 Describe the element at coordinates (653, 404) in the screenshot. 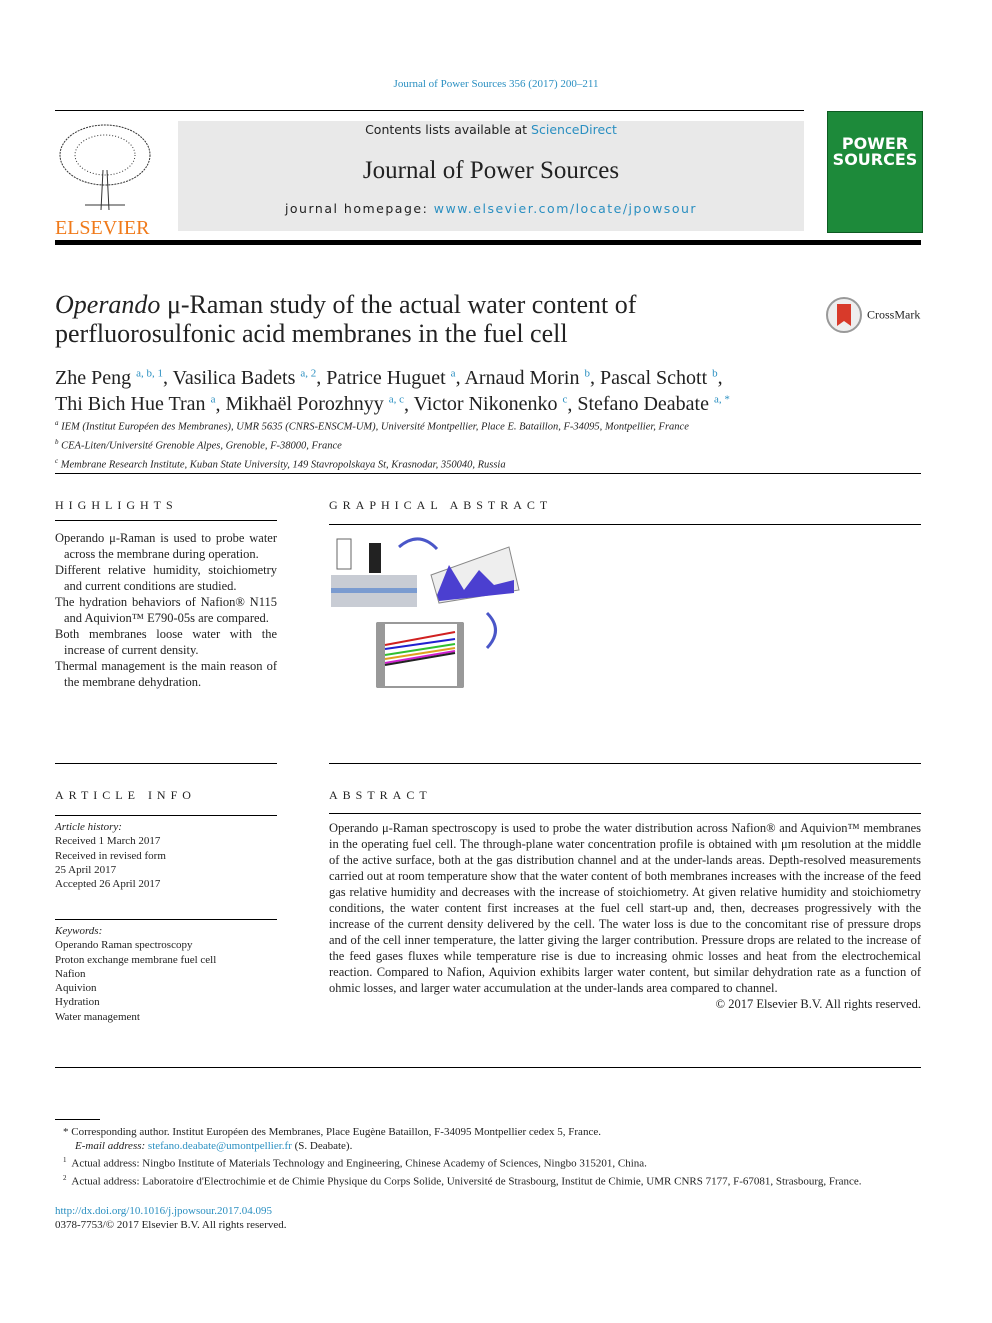

I see `author: Stefano Deabate a, *` at that location.